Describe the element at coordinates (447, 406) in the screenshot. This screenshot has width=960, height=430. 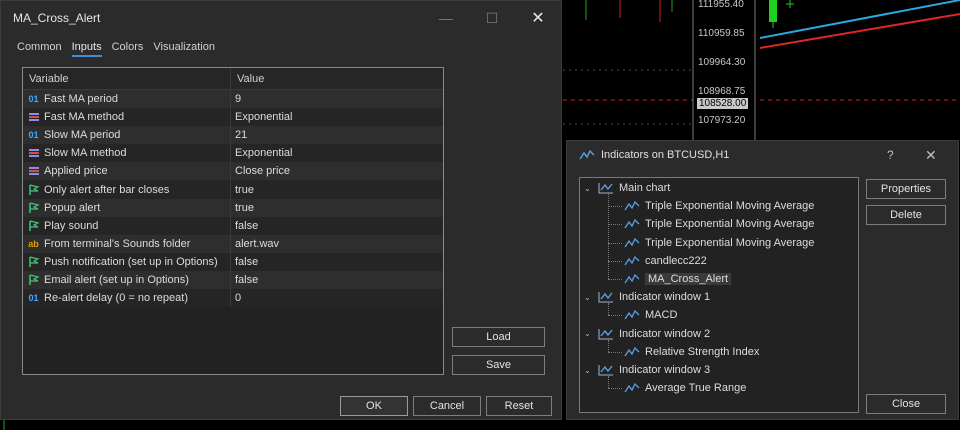
I see `cancel-button: Cancel` at that location.